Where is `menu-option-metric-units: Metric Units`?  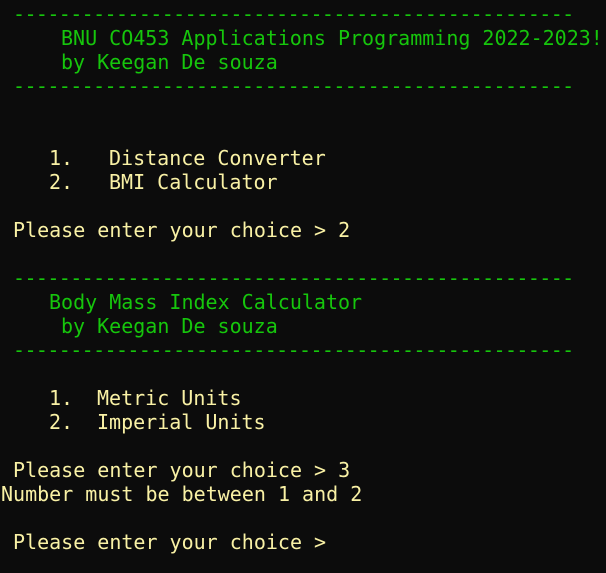
menu-option-metric-units: Metric Units is located at coordinates (169, 398).